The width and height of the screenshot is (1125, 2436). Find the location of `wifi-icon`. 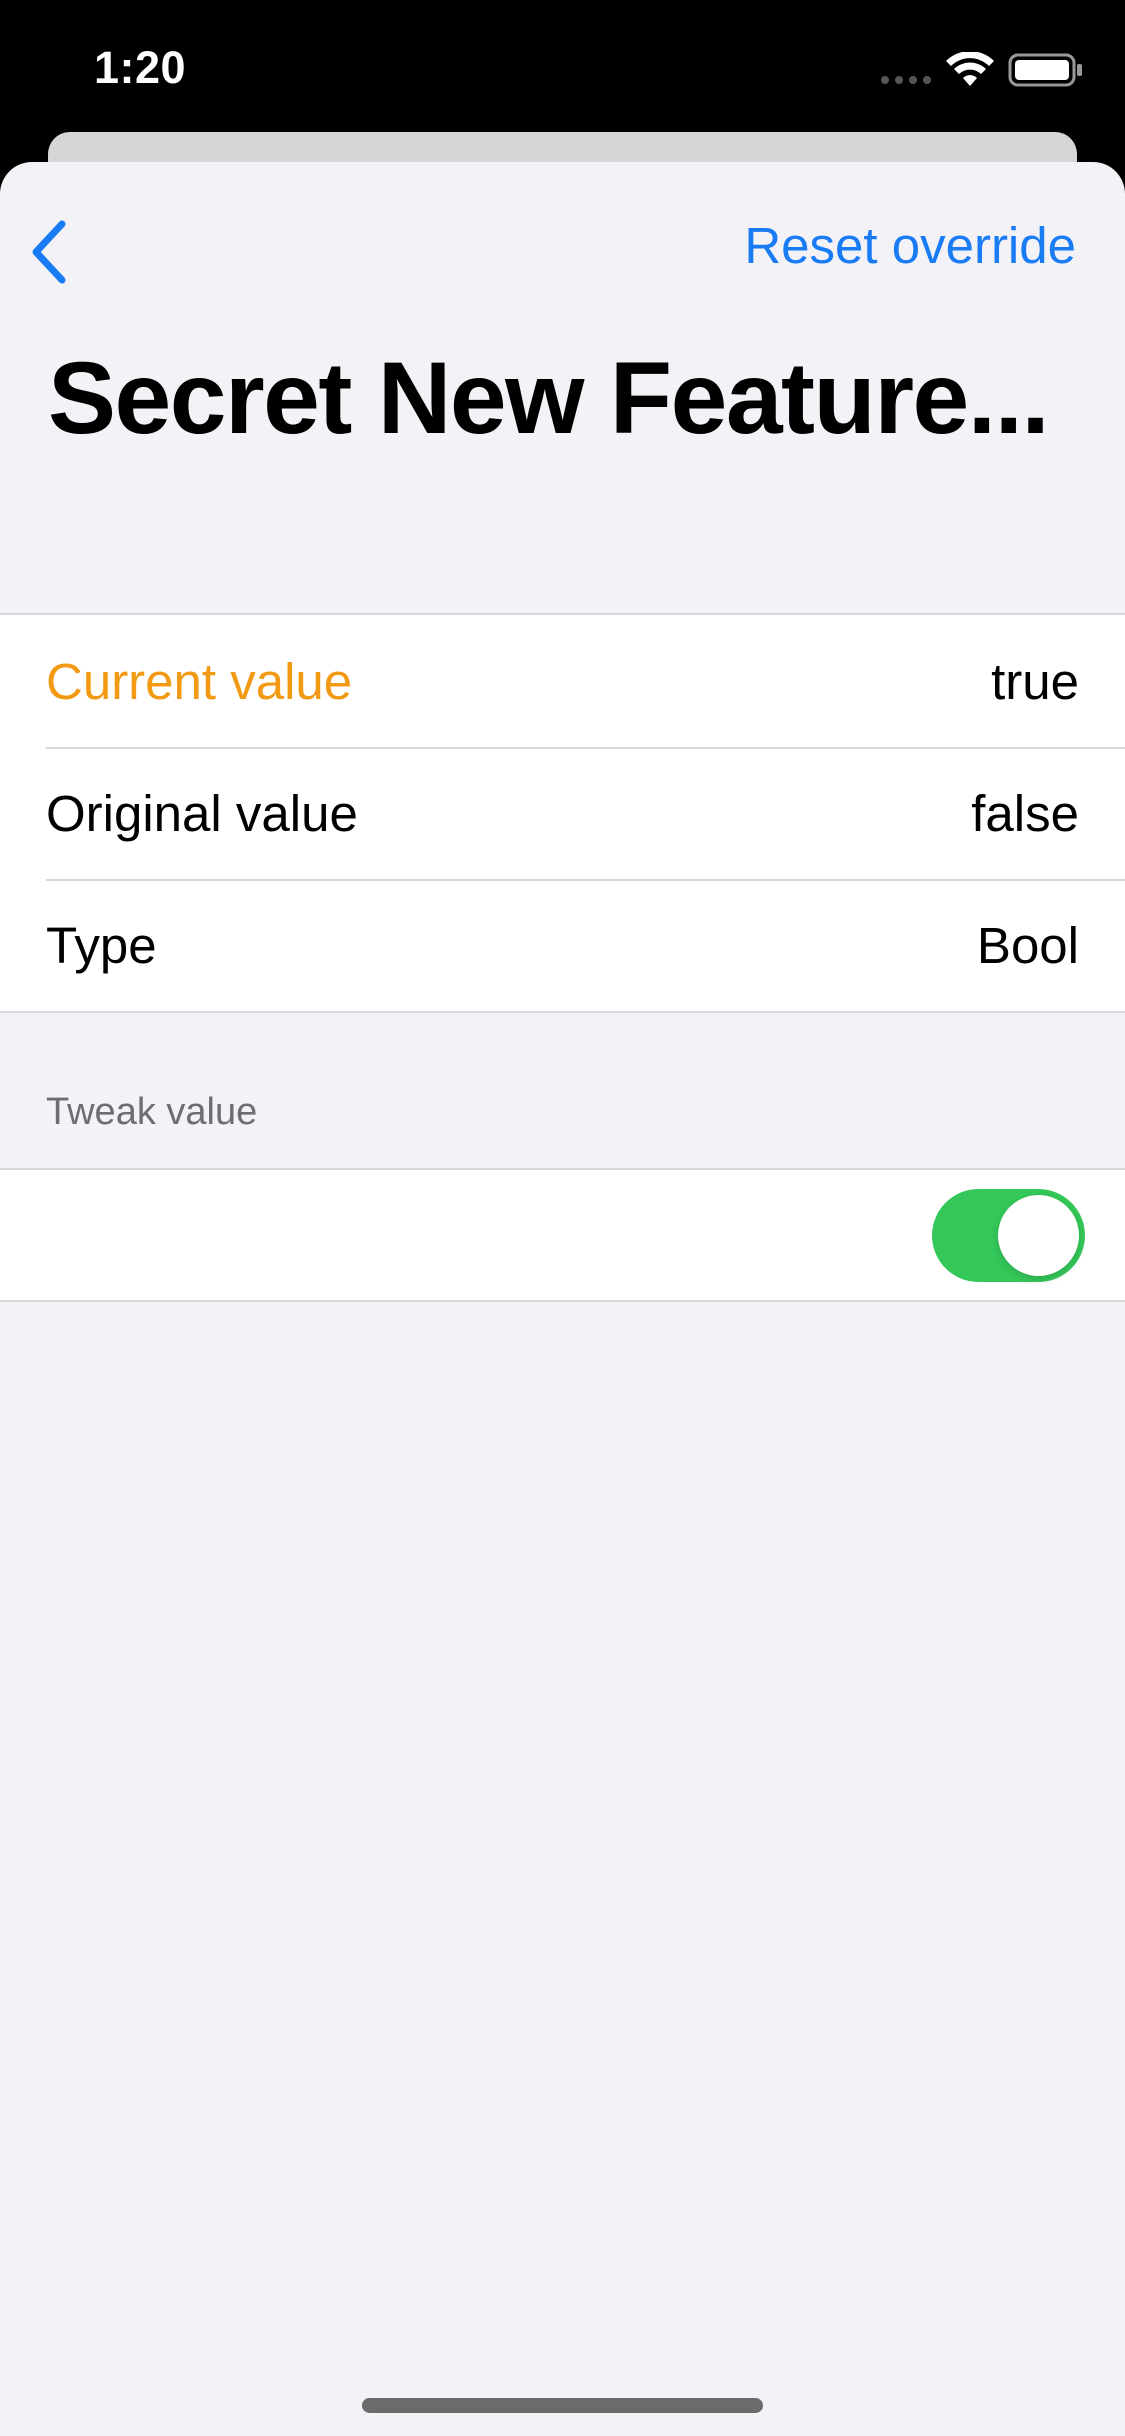

wifi-icon is located at coordinates (970, 69).